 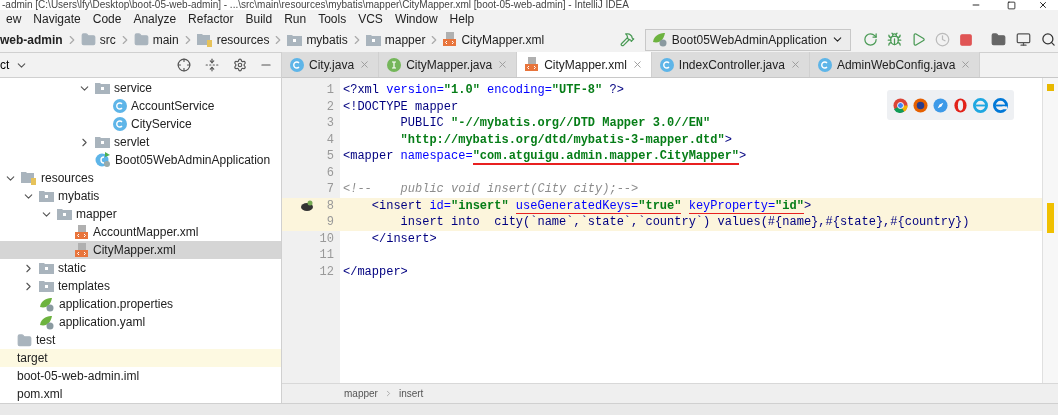 I want to click on menu-item: Tools, so click(x=332, y=18).